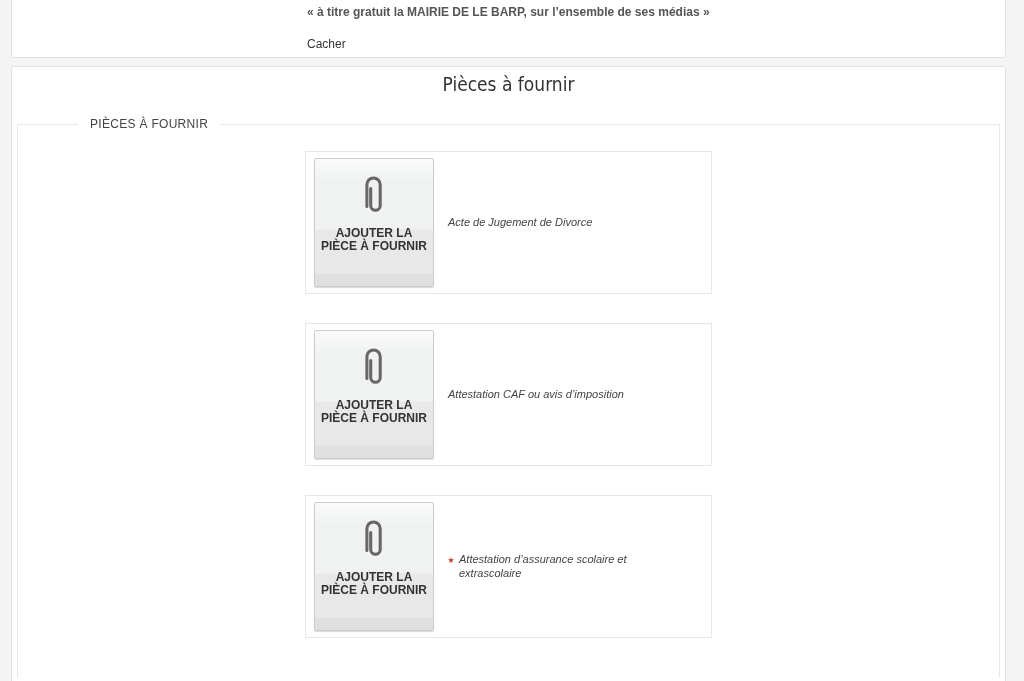  Describe the element at coordinates (543, 566) in the screenshot. I see `document-label: Attestation d’assurance scolaire et extrascolaire` at that location.